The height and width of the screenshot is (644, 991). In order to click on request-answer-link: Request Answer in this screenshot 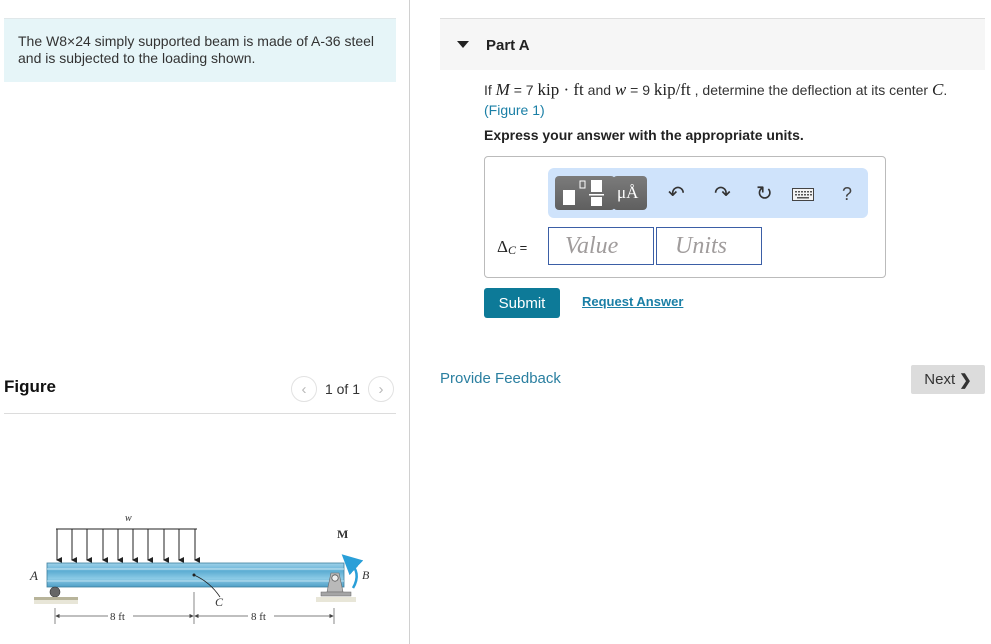, I will do `click(632, 301)`.